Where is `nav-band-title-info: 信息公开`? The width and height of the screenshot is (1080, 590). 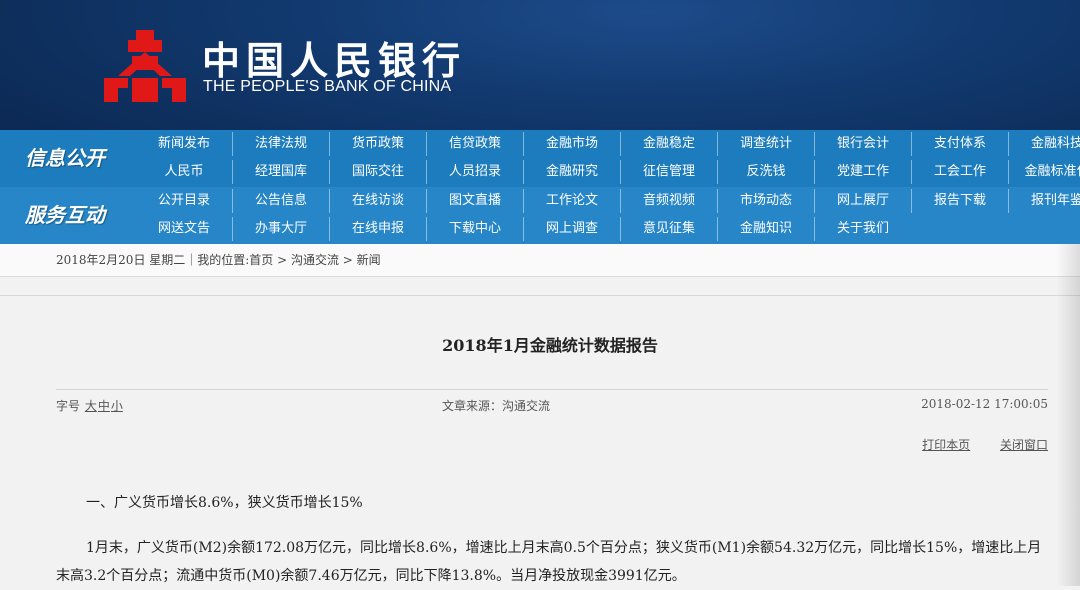
nav-band-title-info: 信息公开 is located at coordinates (65, 158).